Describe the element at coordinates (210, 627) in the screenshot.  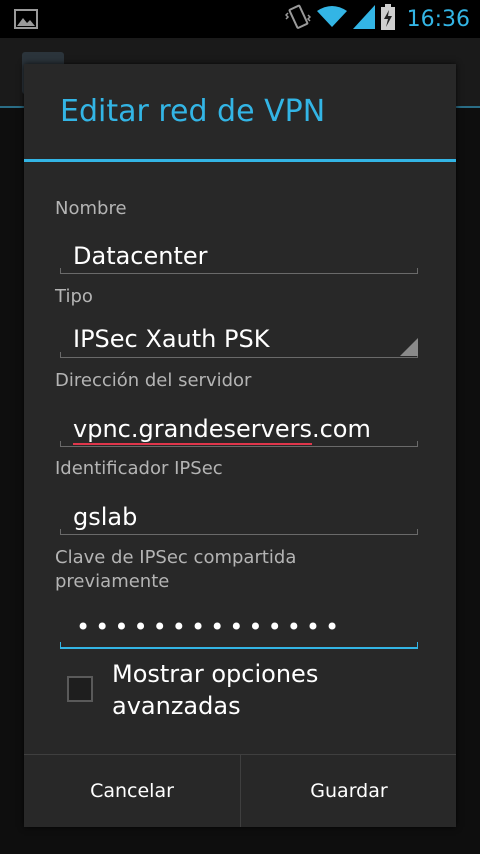
I see `psk-value: ••••••••••••••` at that location.